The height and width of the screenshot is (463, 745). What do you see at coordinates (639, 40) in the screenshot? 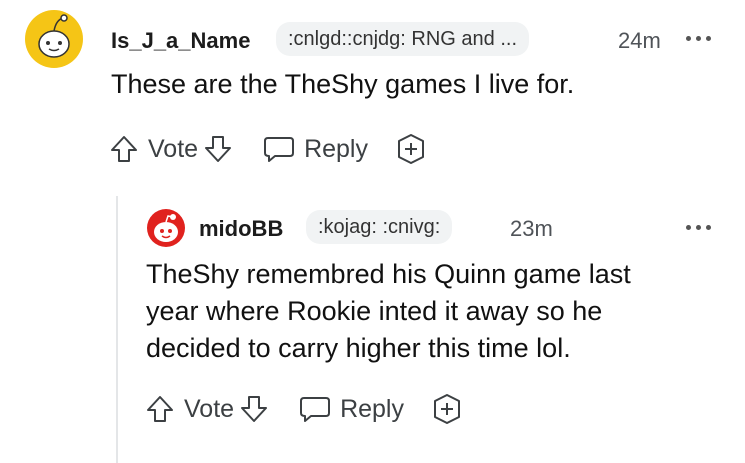
I see `timestamp: 24m` at bounding box center [639, 40].